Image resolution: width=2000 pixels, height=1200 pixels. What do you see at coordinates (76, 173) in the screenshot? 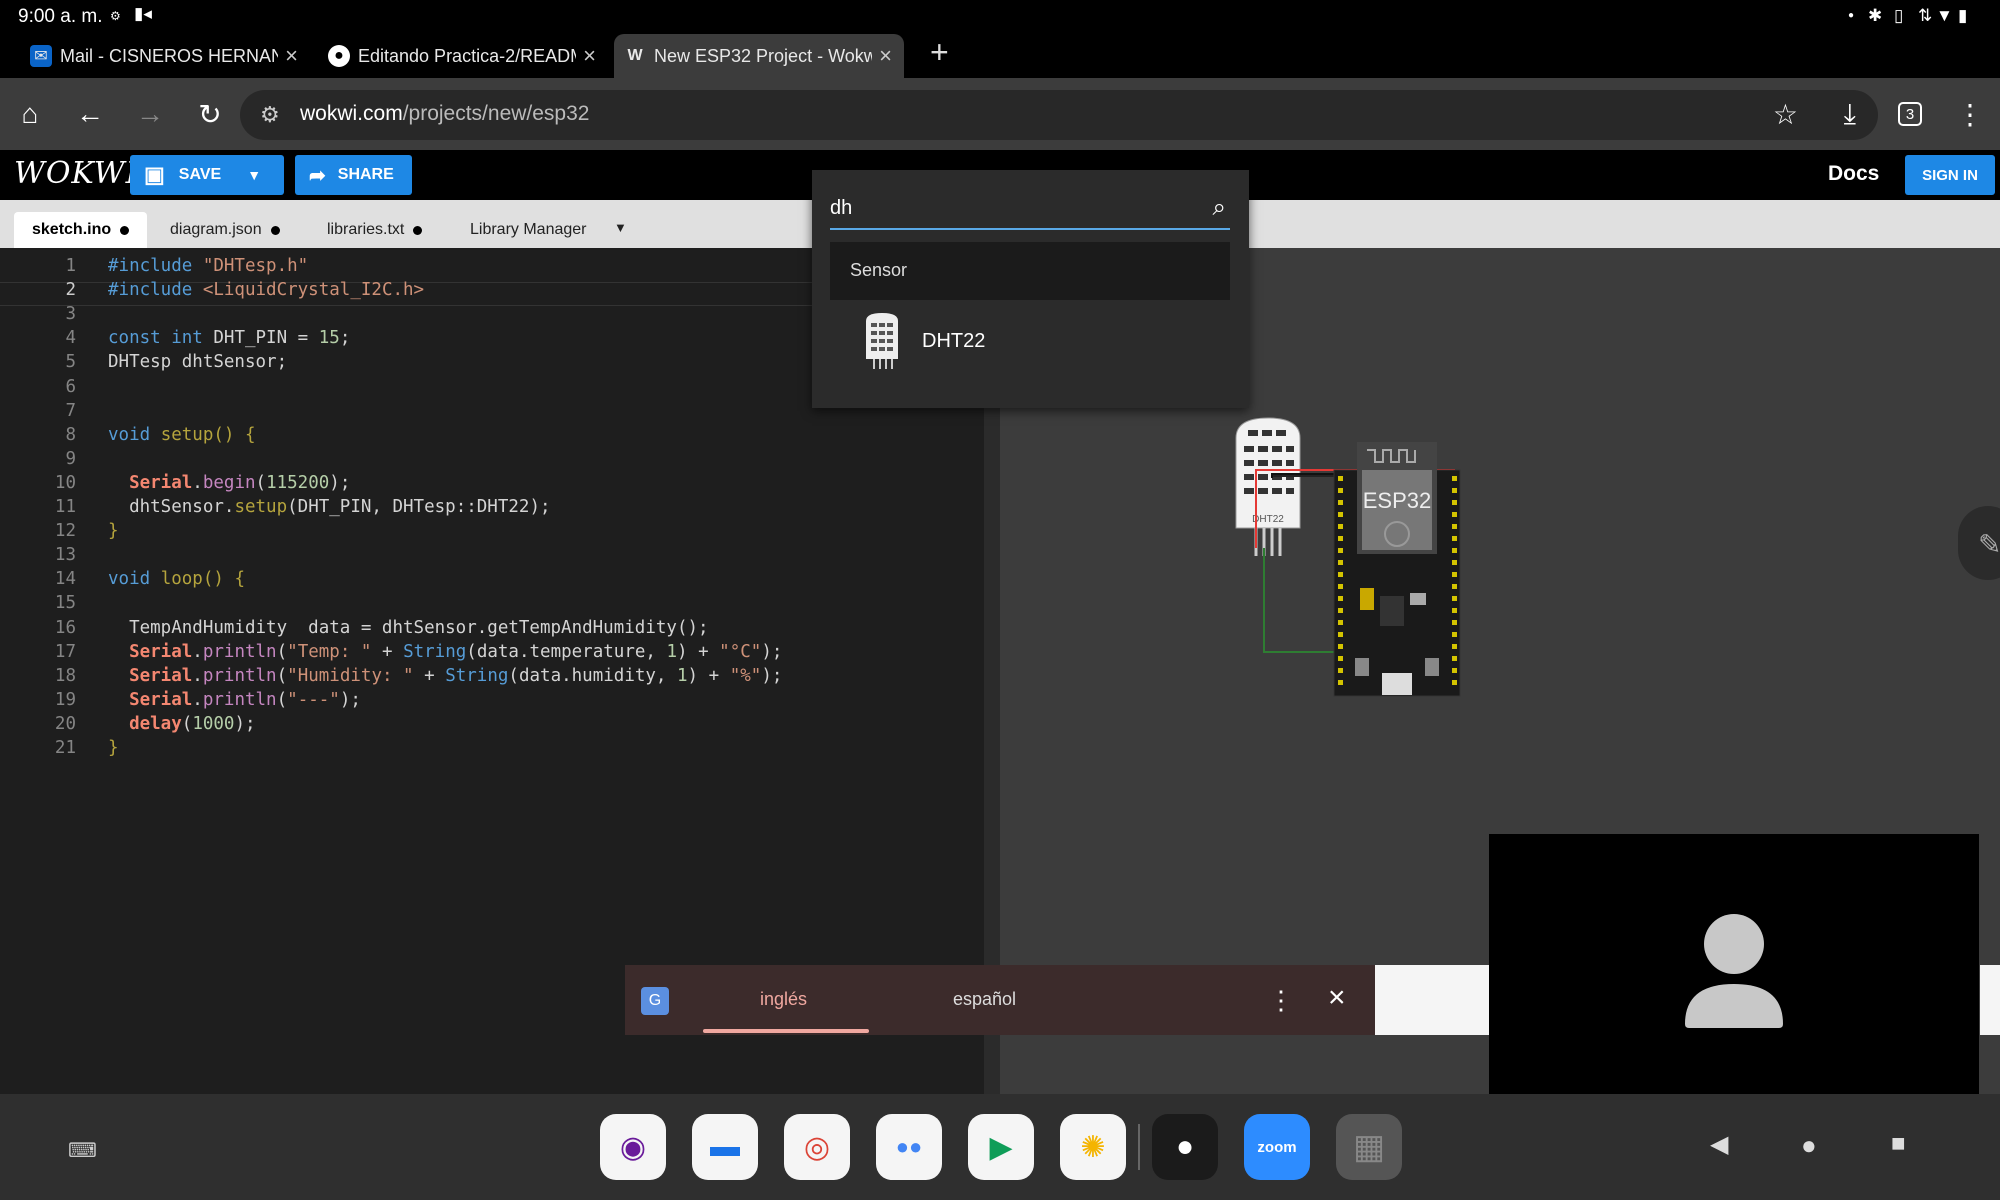
I see `wokwi-logo: WOKWI` at bounding box center [76, 173].